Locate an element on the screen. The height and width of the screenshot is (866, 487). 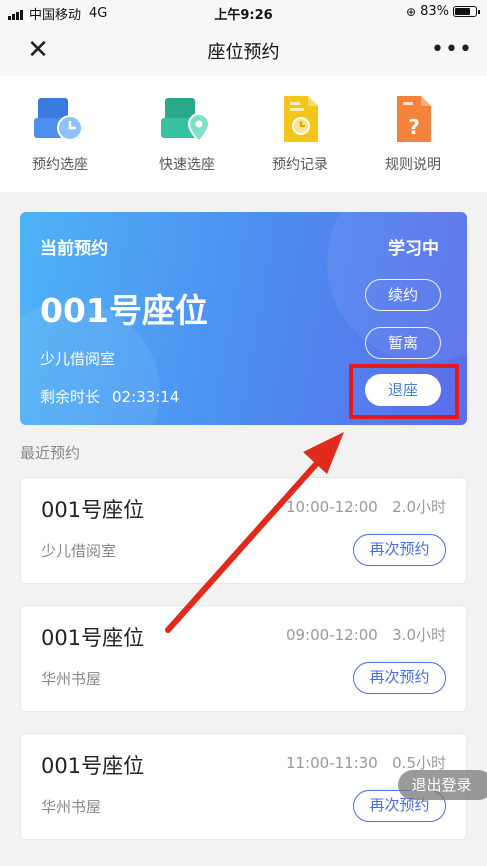
page-title: 座位预约 is located at coordinates (243, 52).